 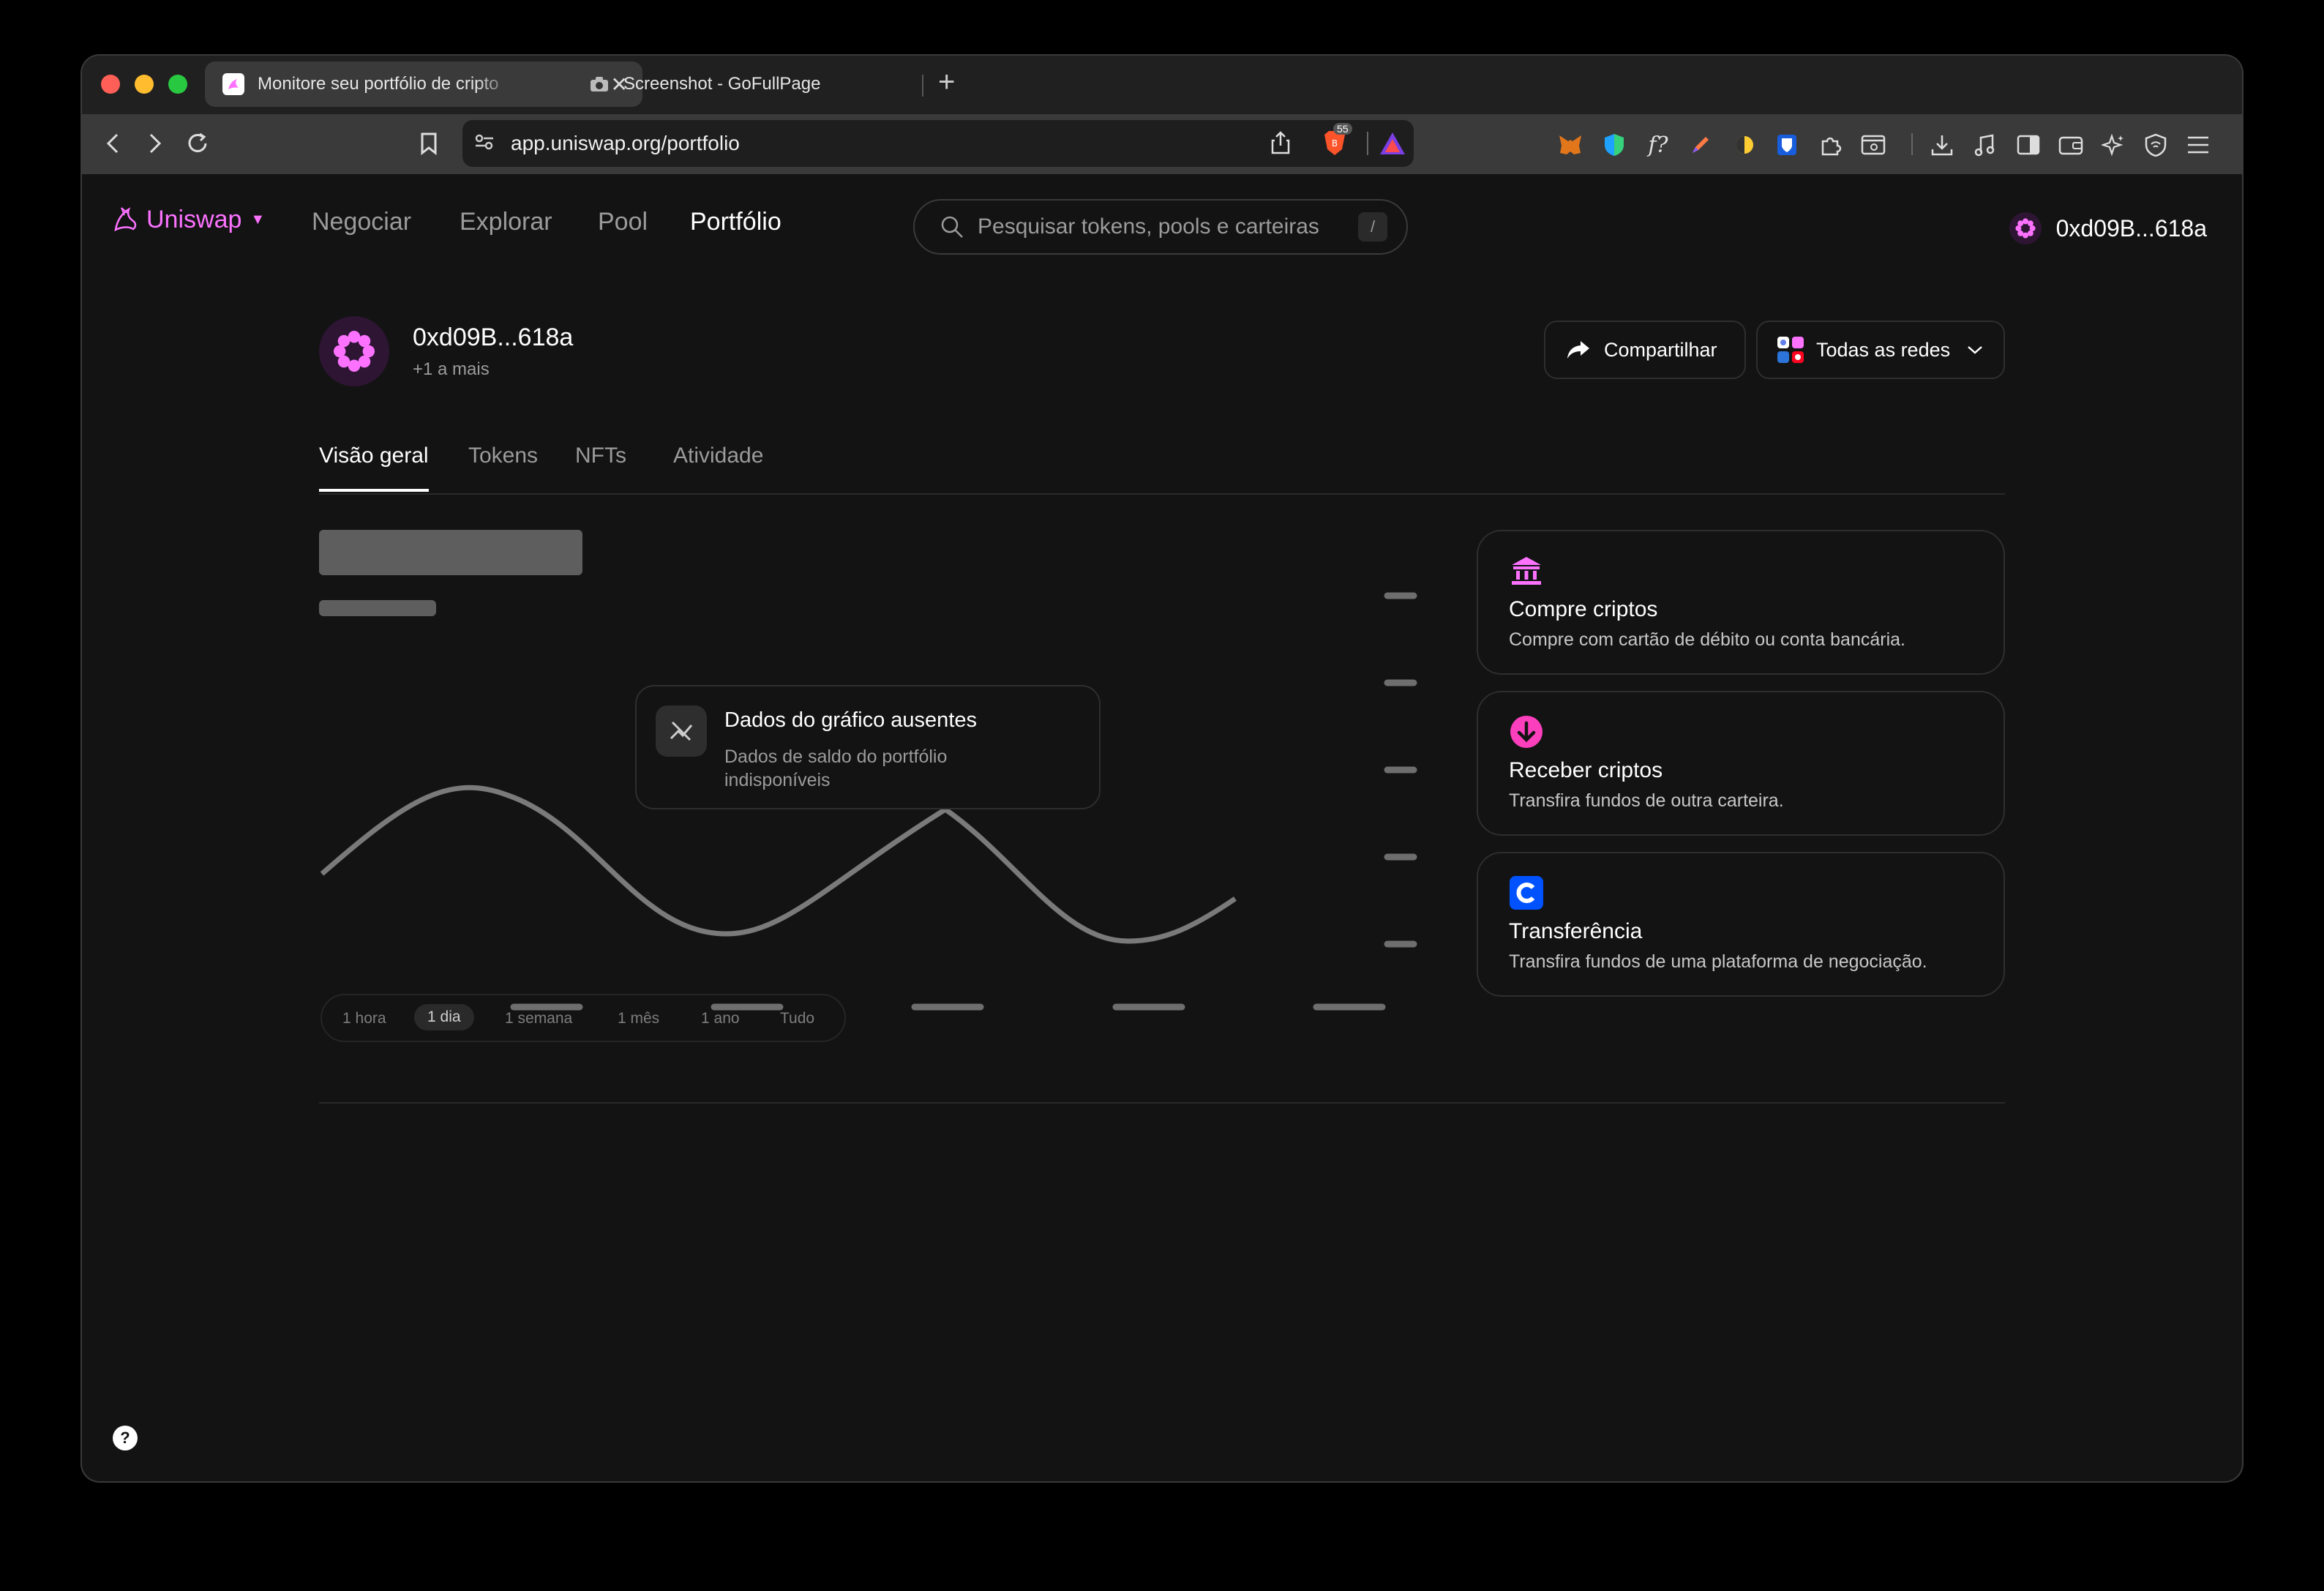 I want to click on search-input: Pesquisar tokens, pools e carteiras /, so click(x=1161, y=227).